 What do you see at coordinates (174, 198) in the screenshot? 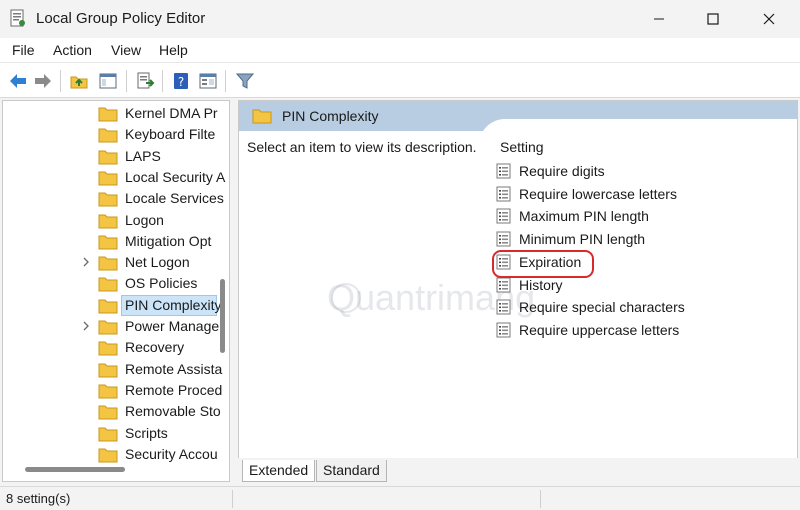
I see `tree-item-label: Locale Services` at bounding box center [174, 198].